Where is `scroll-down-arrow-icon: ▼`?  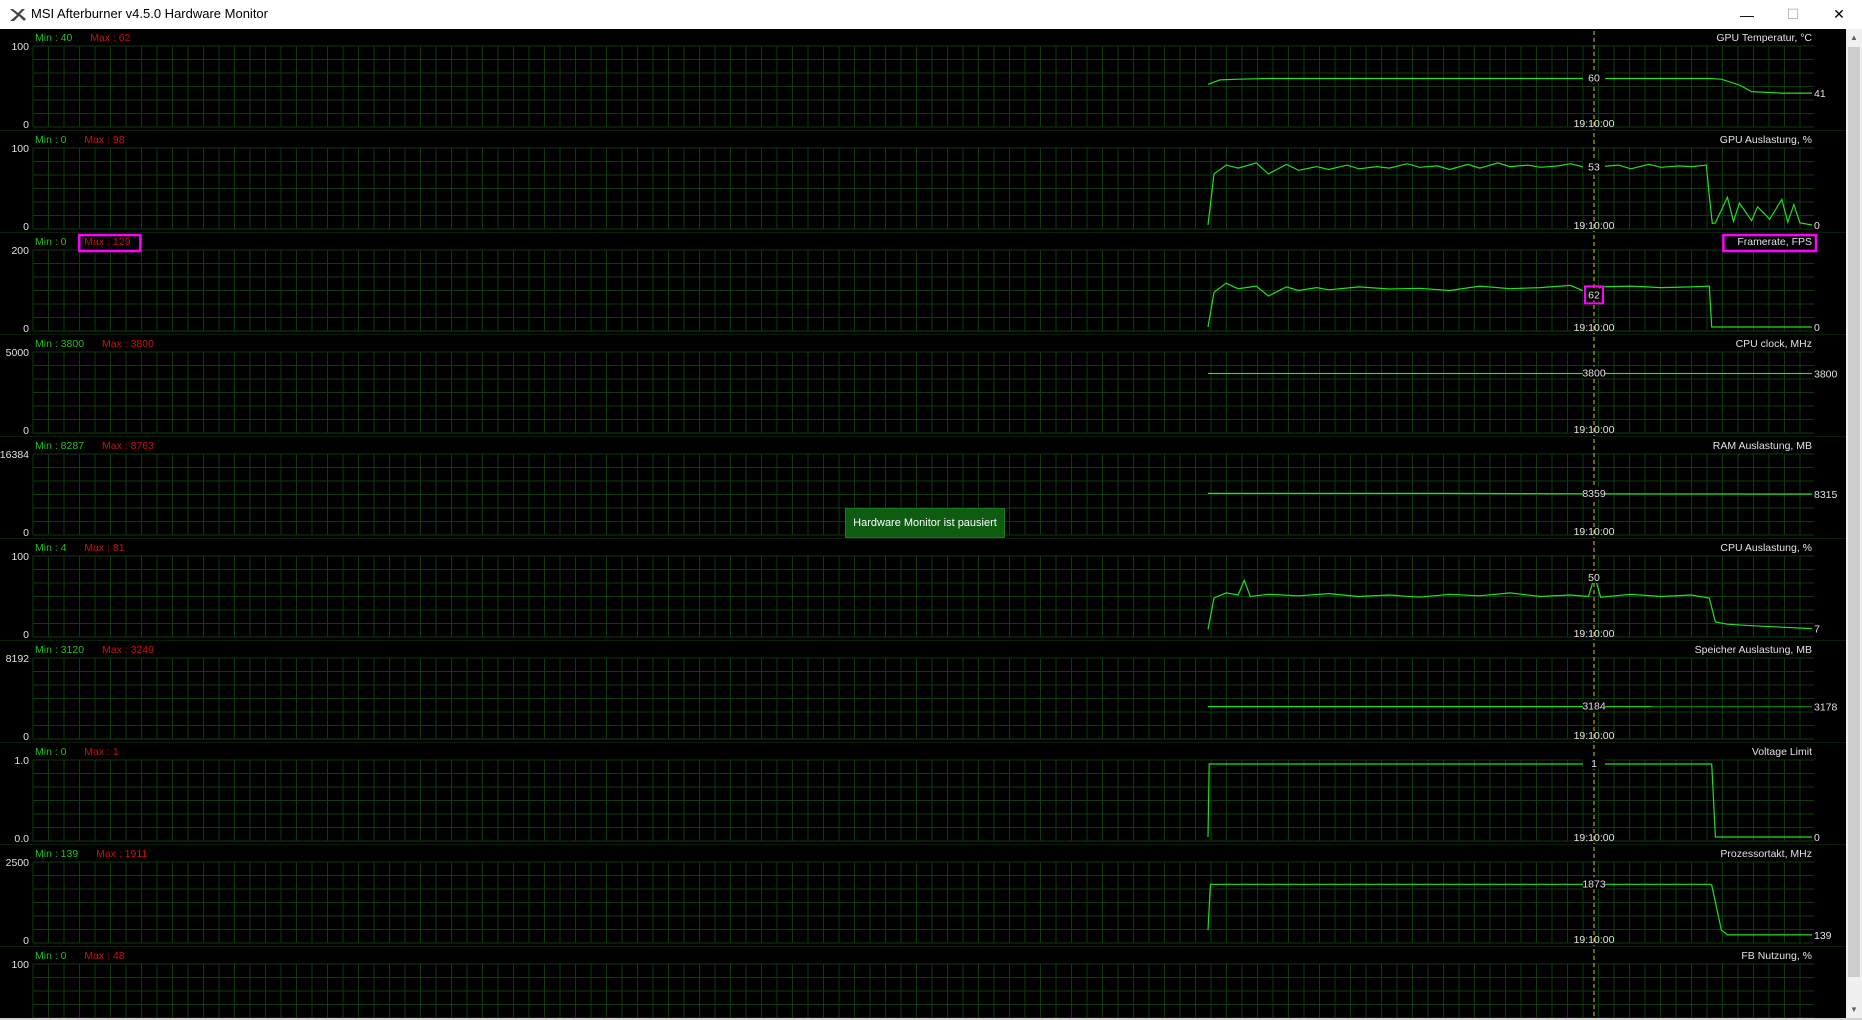
scroll-down-arrow-icon: ▼ is located at coordinates (1854, 1009).